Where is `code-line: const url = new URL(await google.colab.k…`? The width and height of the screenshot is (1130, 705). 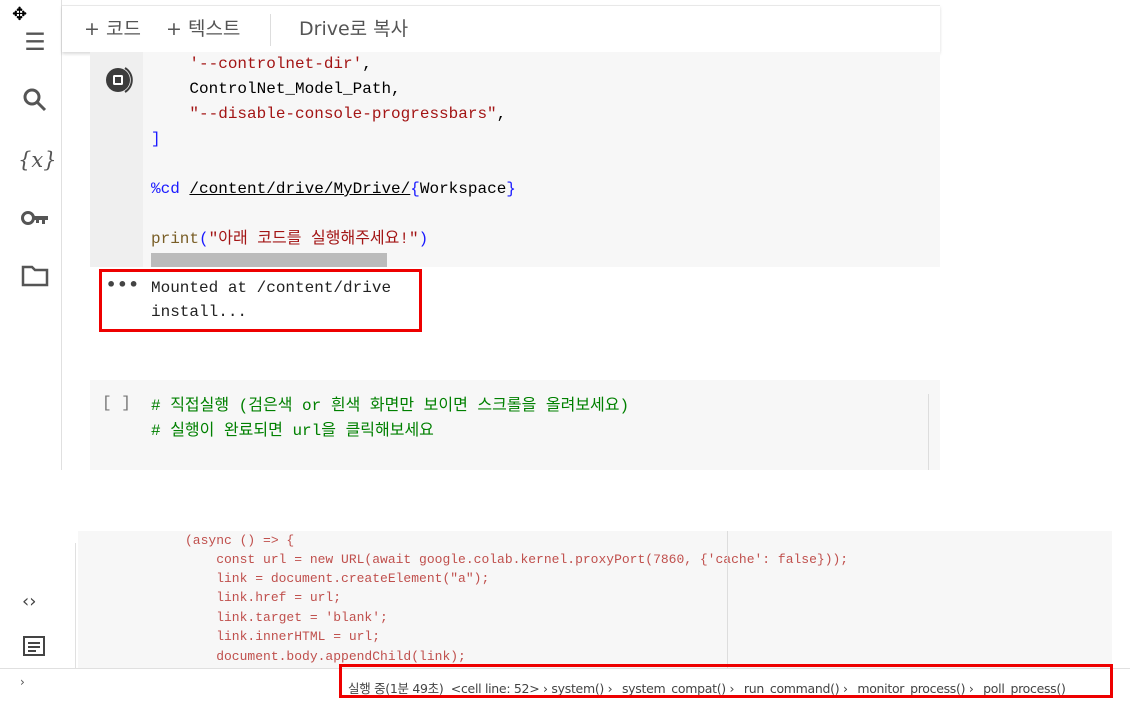 code-line: const url = new URL(await google.colab.k… is located at coordinates (517, 559).